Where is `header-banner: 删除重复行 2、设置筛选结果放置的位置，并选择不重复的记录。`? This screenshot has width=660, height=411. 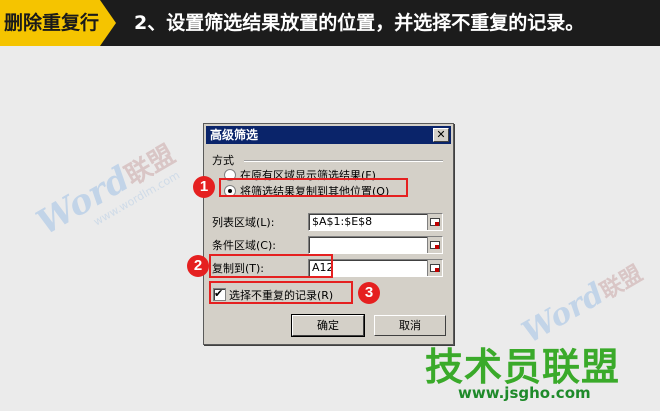
header-banner: 删除重复行 2、设置筛选结果放置的位置，并选择不重复的记录。 is located at coordinates (330, 23).